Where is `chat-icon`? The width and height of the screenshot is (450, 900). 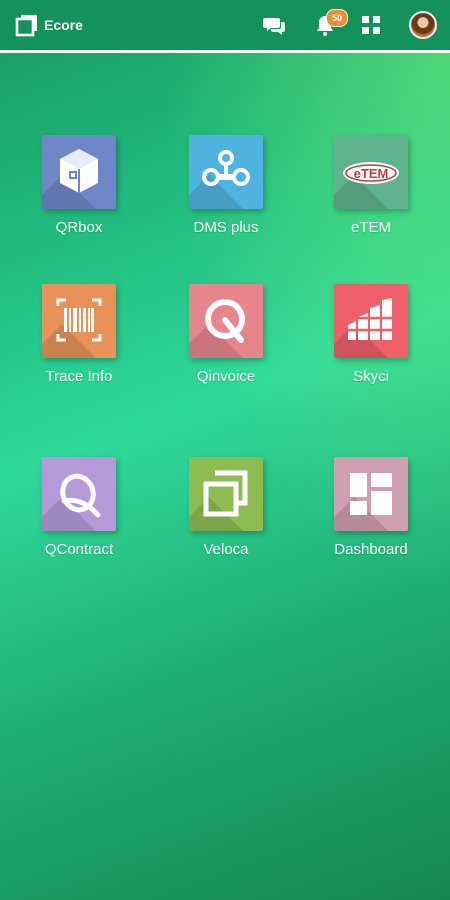
chat-icon is located at coordinates (274, 25).